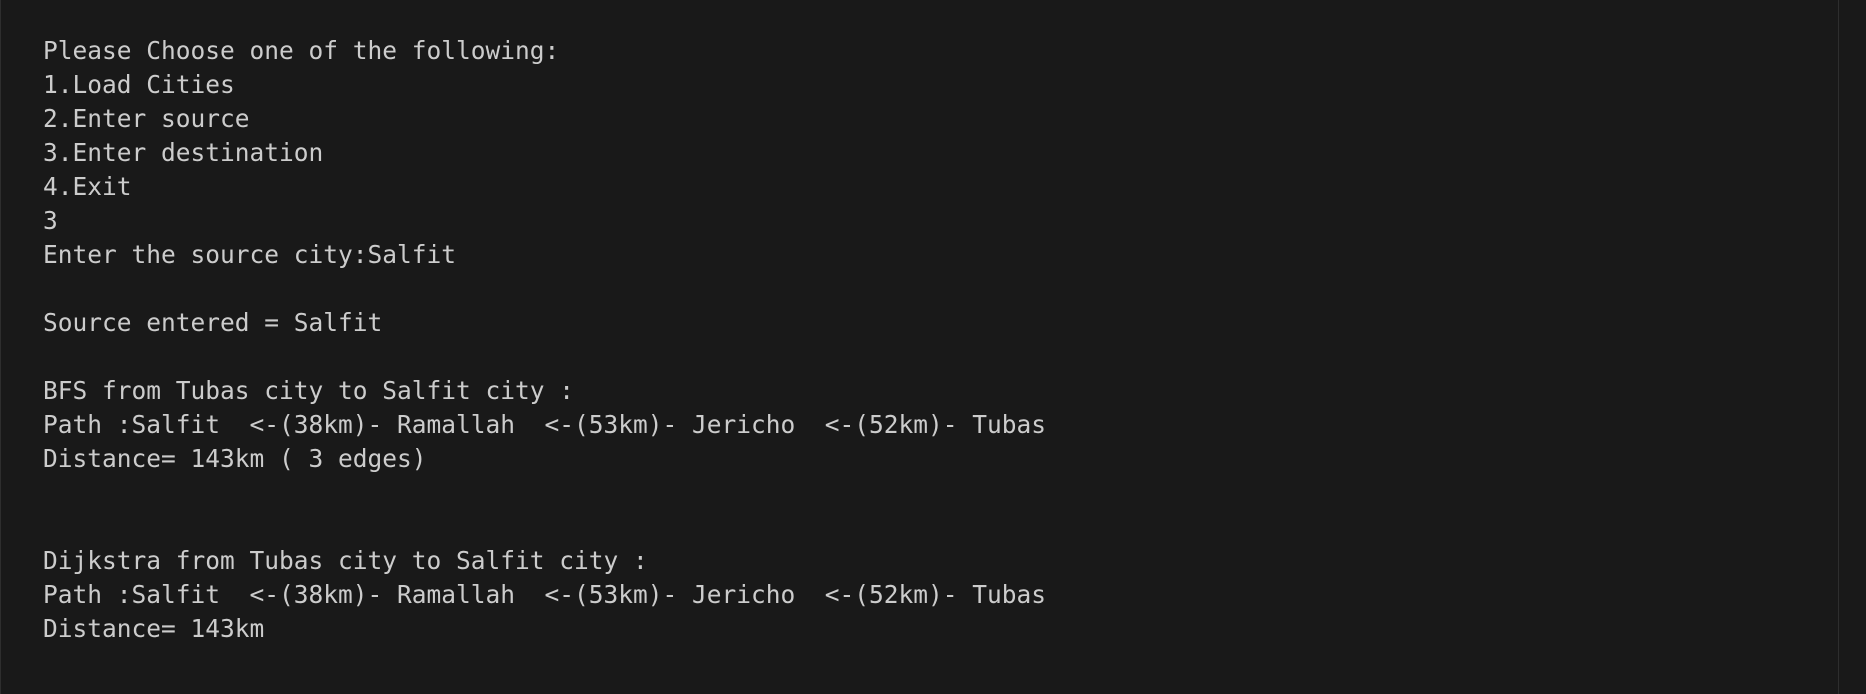 This screenshot has width=1866, height=694. Describe the element at coordinates (1852, 347) in the screenshot. I see `scrollbar` at that location.